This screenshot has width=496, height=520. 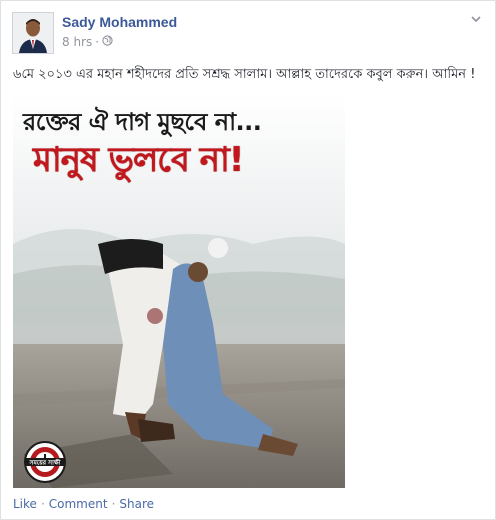 I want to click on post-meta: 8 hrs ·, so click(x=87, y=42).